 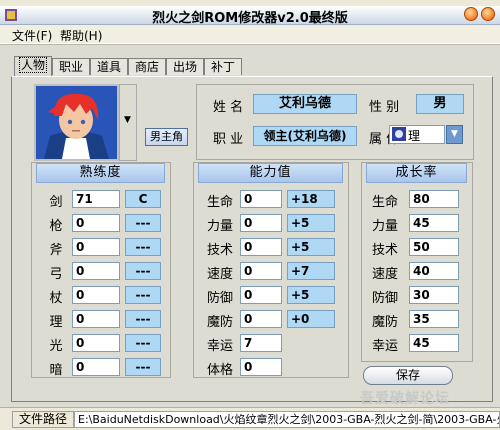 I want to click on ability-value-input: 7, so click(x=261, y=343).